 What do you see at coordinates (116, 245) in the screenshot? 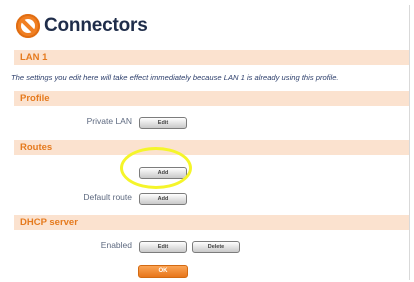
I see `dhcp-enabled-label: Enabled` at bounding box center [116, 245].